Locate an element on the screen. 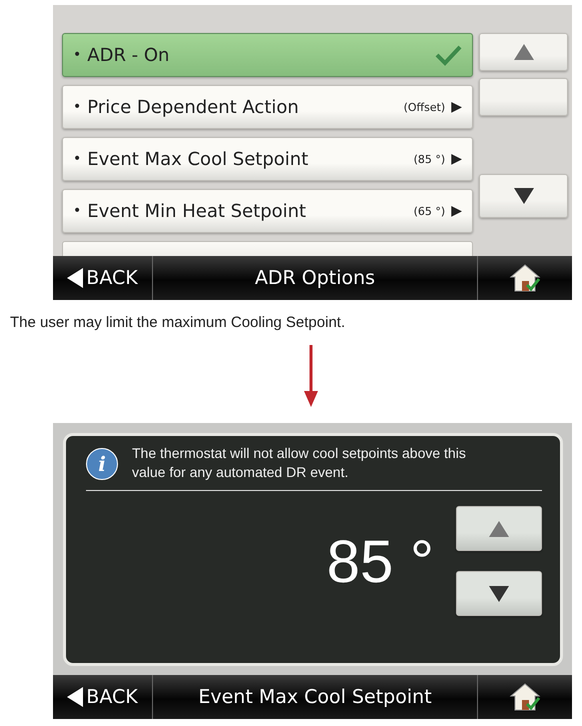  item-label: ADR - On is located at coordinates (128, 55).